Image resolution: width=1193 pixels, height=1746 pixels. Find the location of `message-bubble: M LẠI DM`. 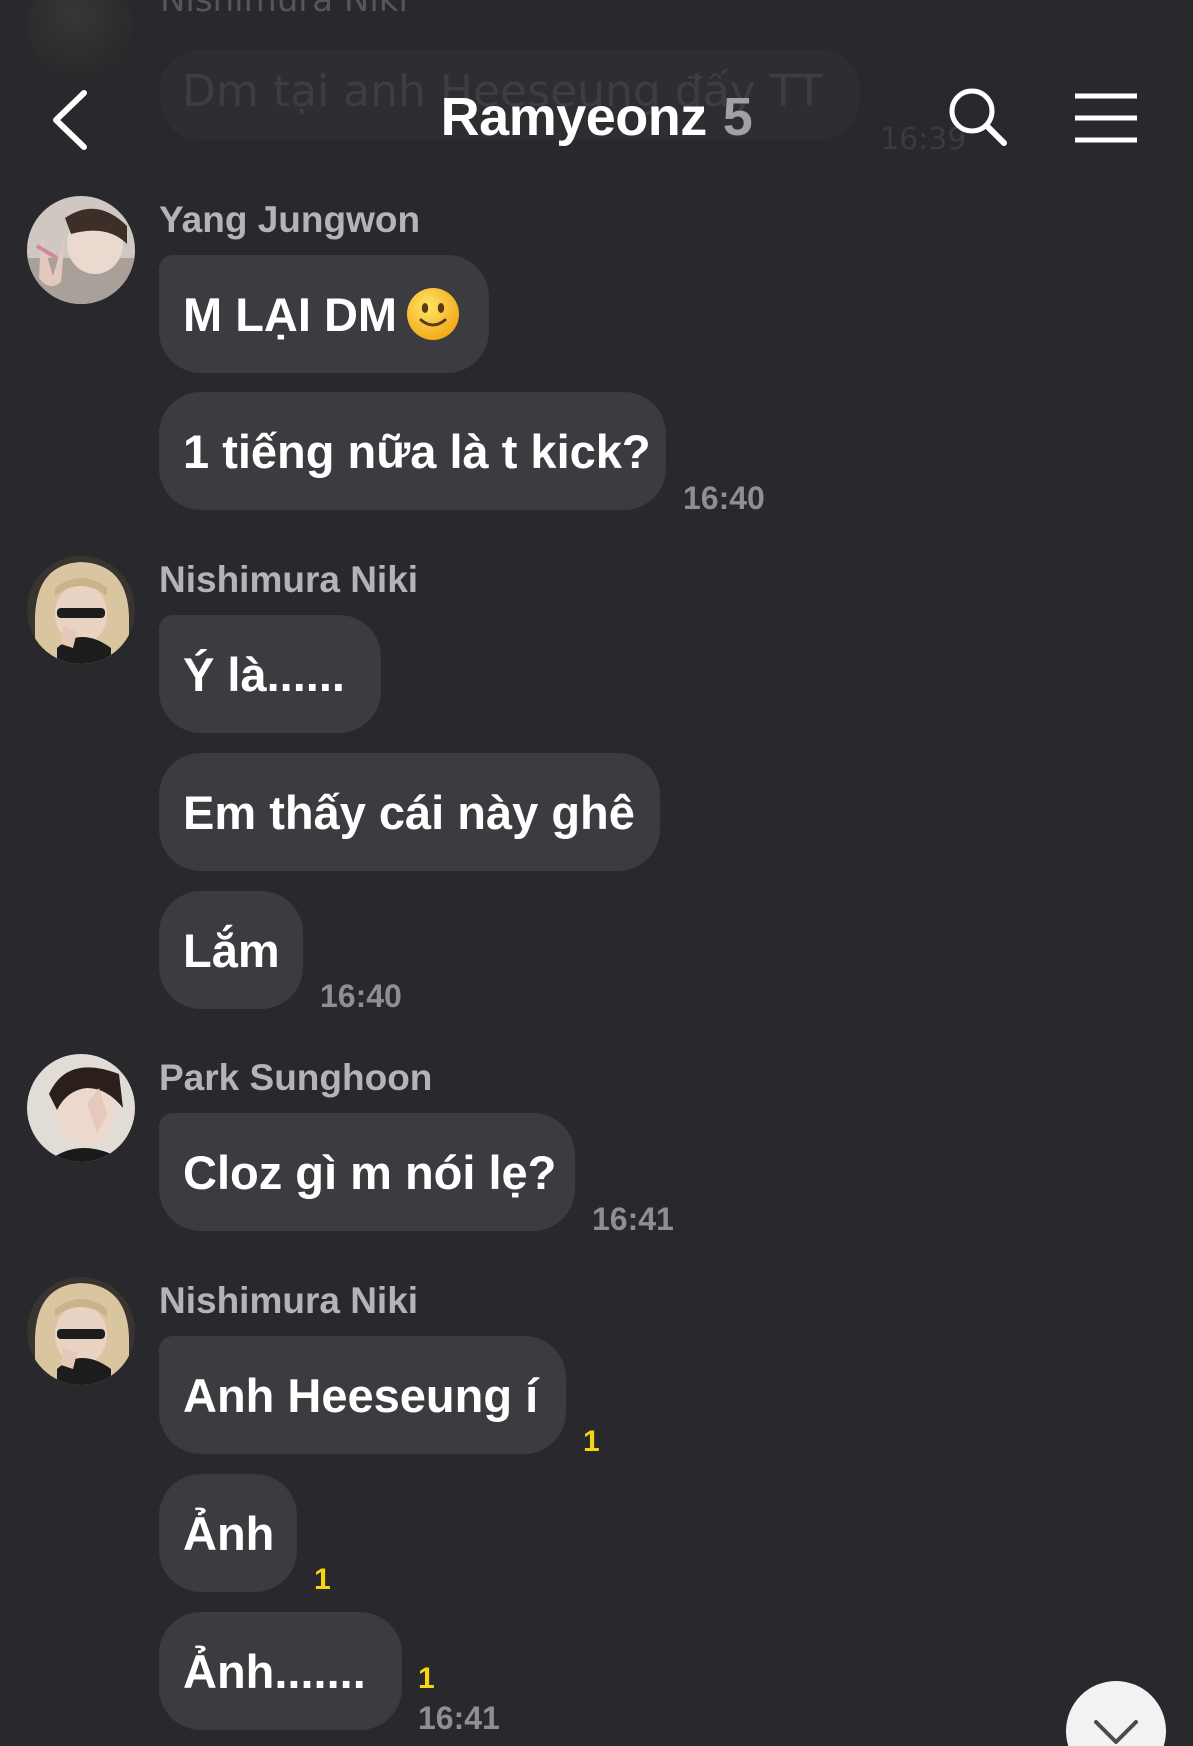

message-bubble: M LẠI DM is located at coordinates (324, 314).